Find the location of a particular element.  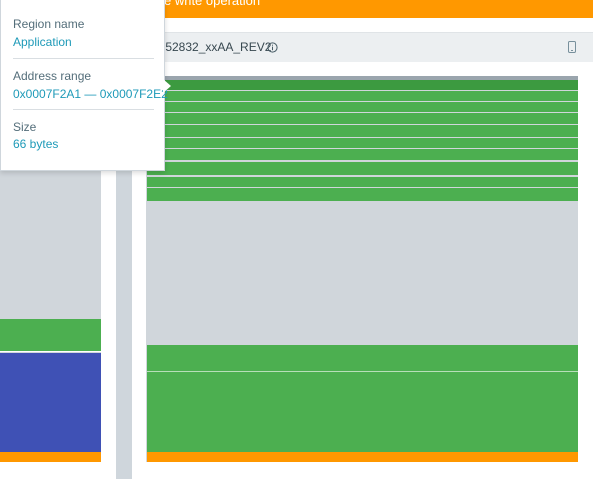

device-name: F52832_xxAA_REV2 is located at coordinates (215, 47).